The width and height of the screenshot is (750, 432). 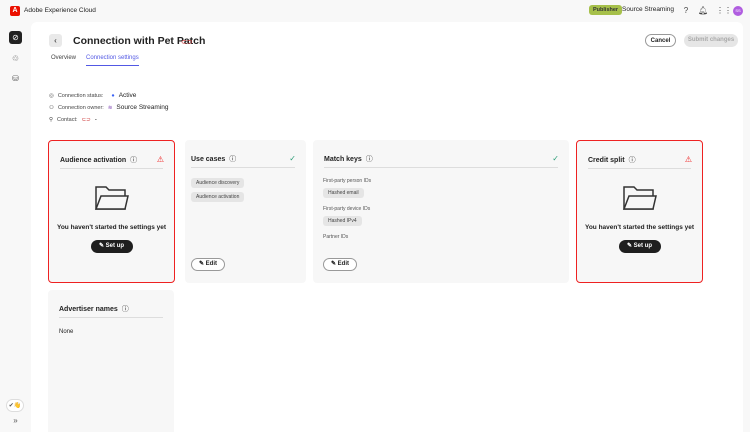 What do you see at coordinates (343, 159) in the screenshot?
I see `card-title: Match keys` at bounding box center [343, 159].